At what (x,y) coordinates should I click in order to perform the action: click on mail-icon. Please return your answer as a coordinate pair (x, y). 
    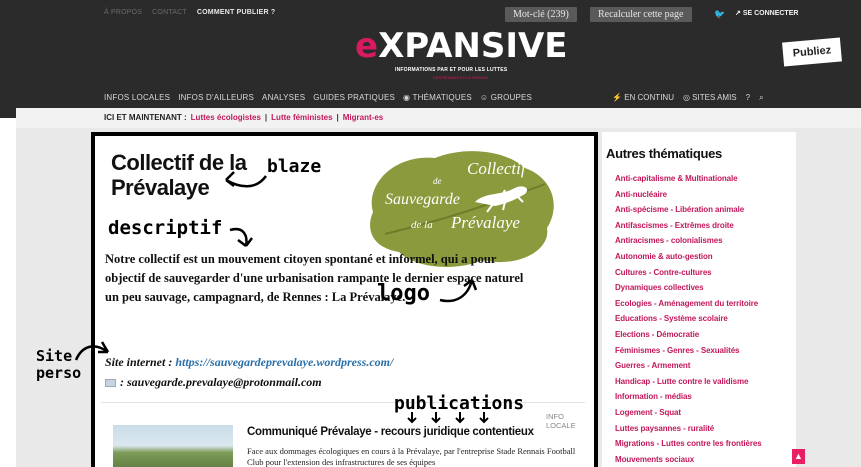
    Looking at the image, I should click on (110, 382).